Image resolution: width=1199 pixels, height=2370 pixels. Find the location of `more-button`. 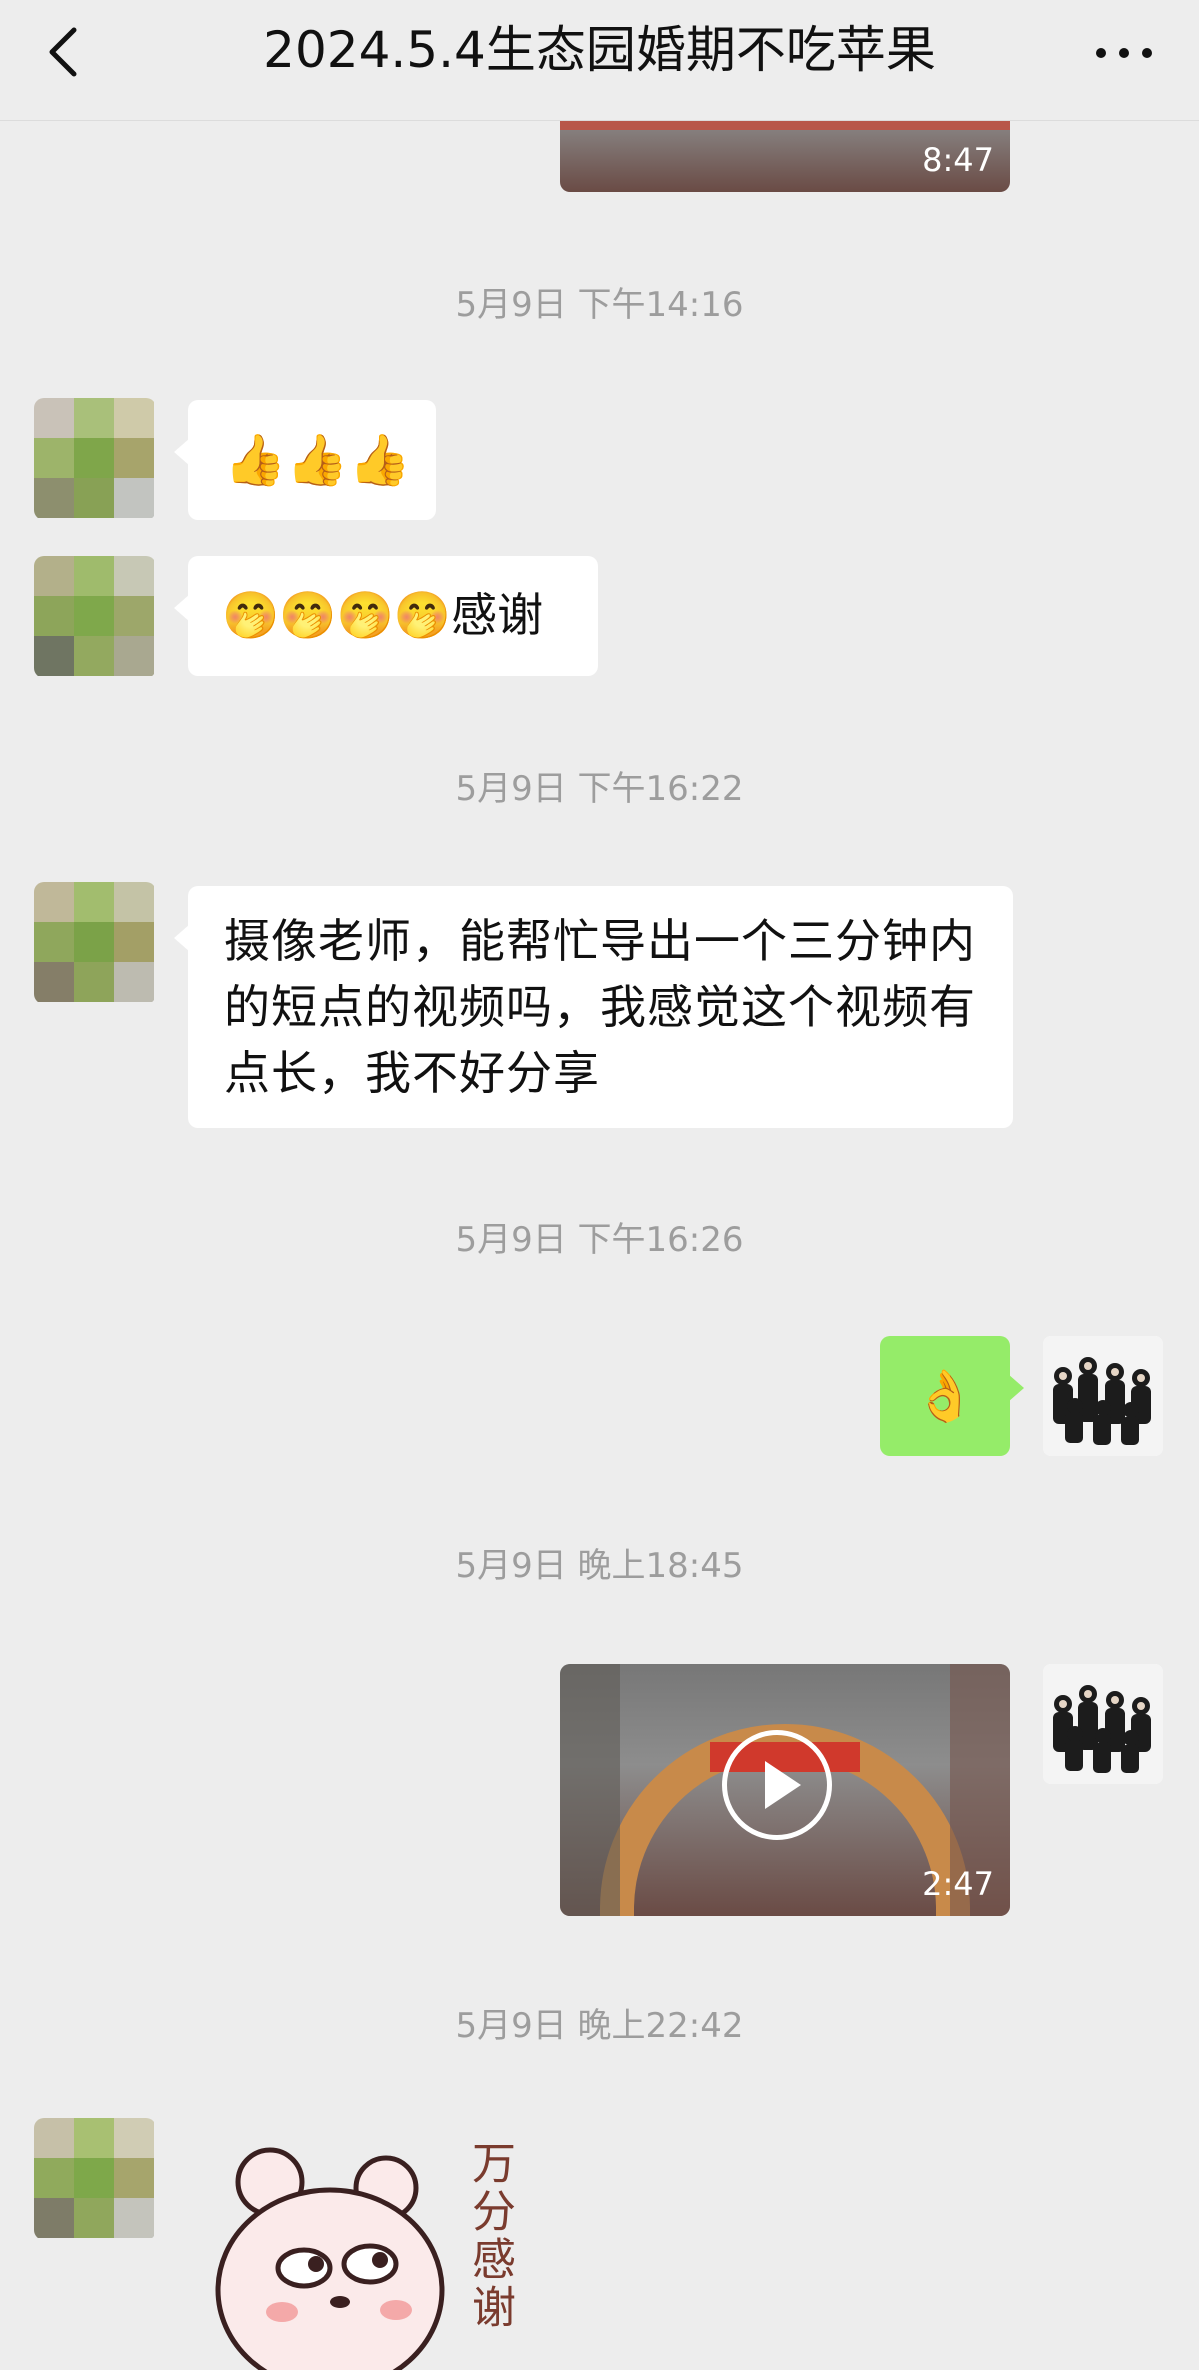

more-button is located at coordinates (1124, 53).